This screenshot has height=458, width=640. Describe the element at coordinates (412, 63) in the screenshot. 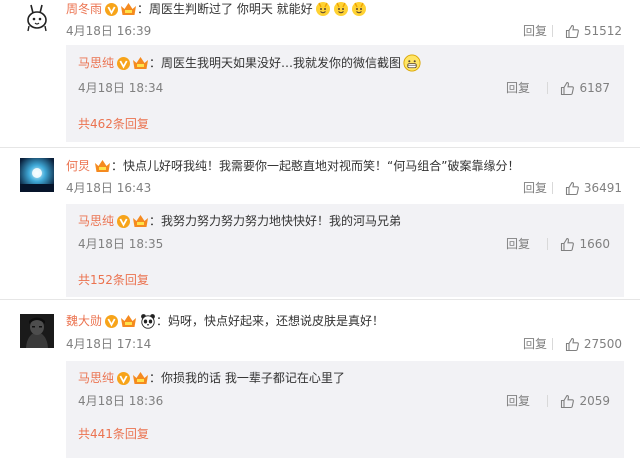

I see `grin-emoji-icon` at that location.